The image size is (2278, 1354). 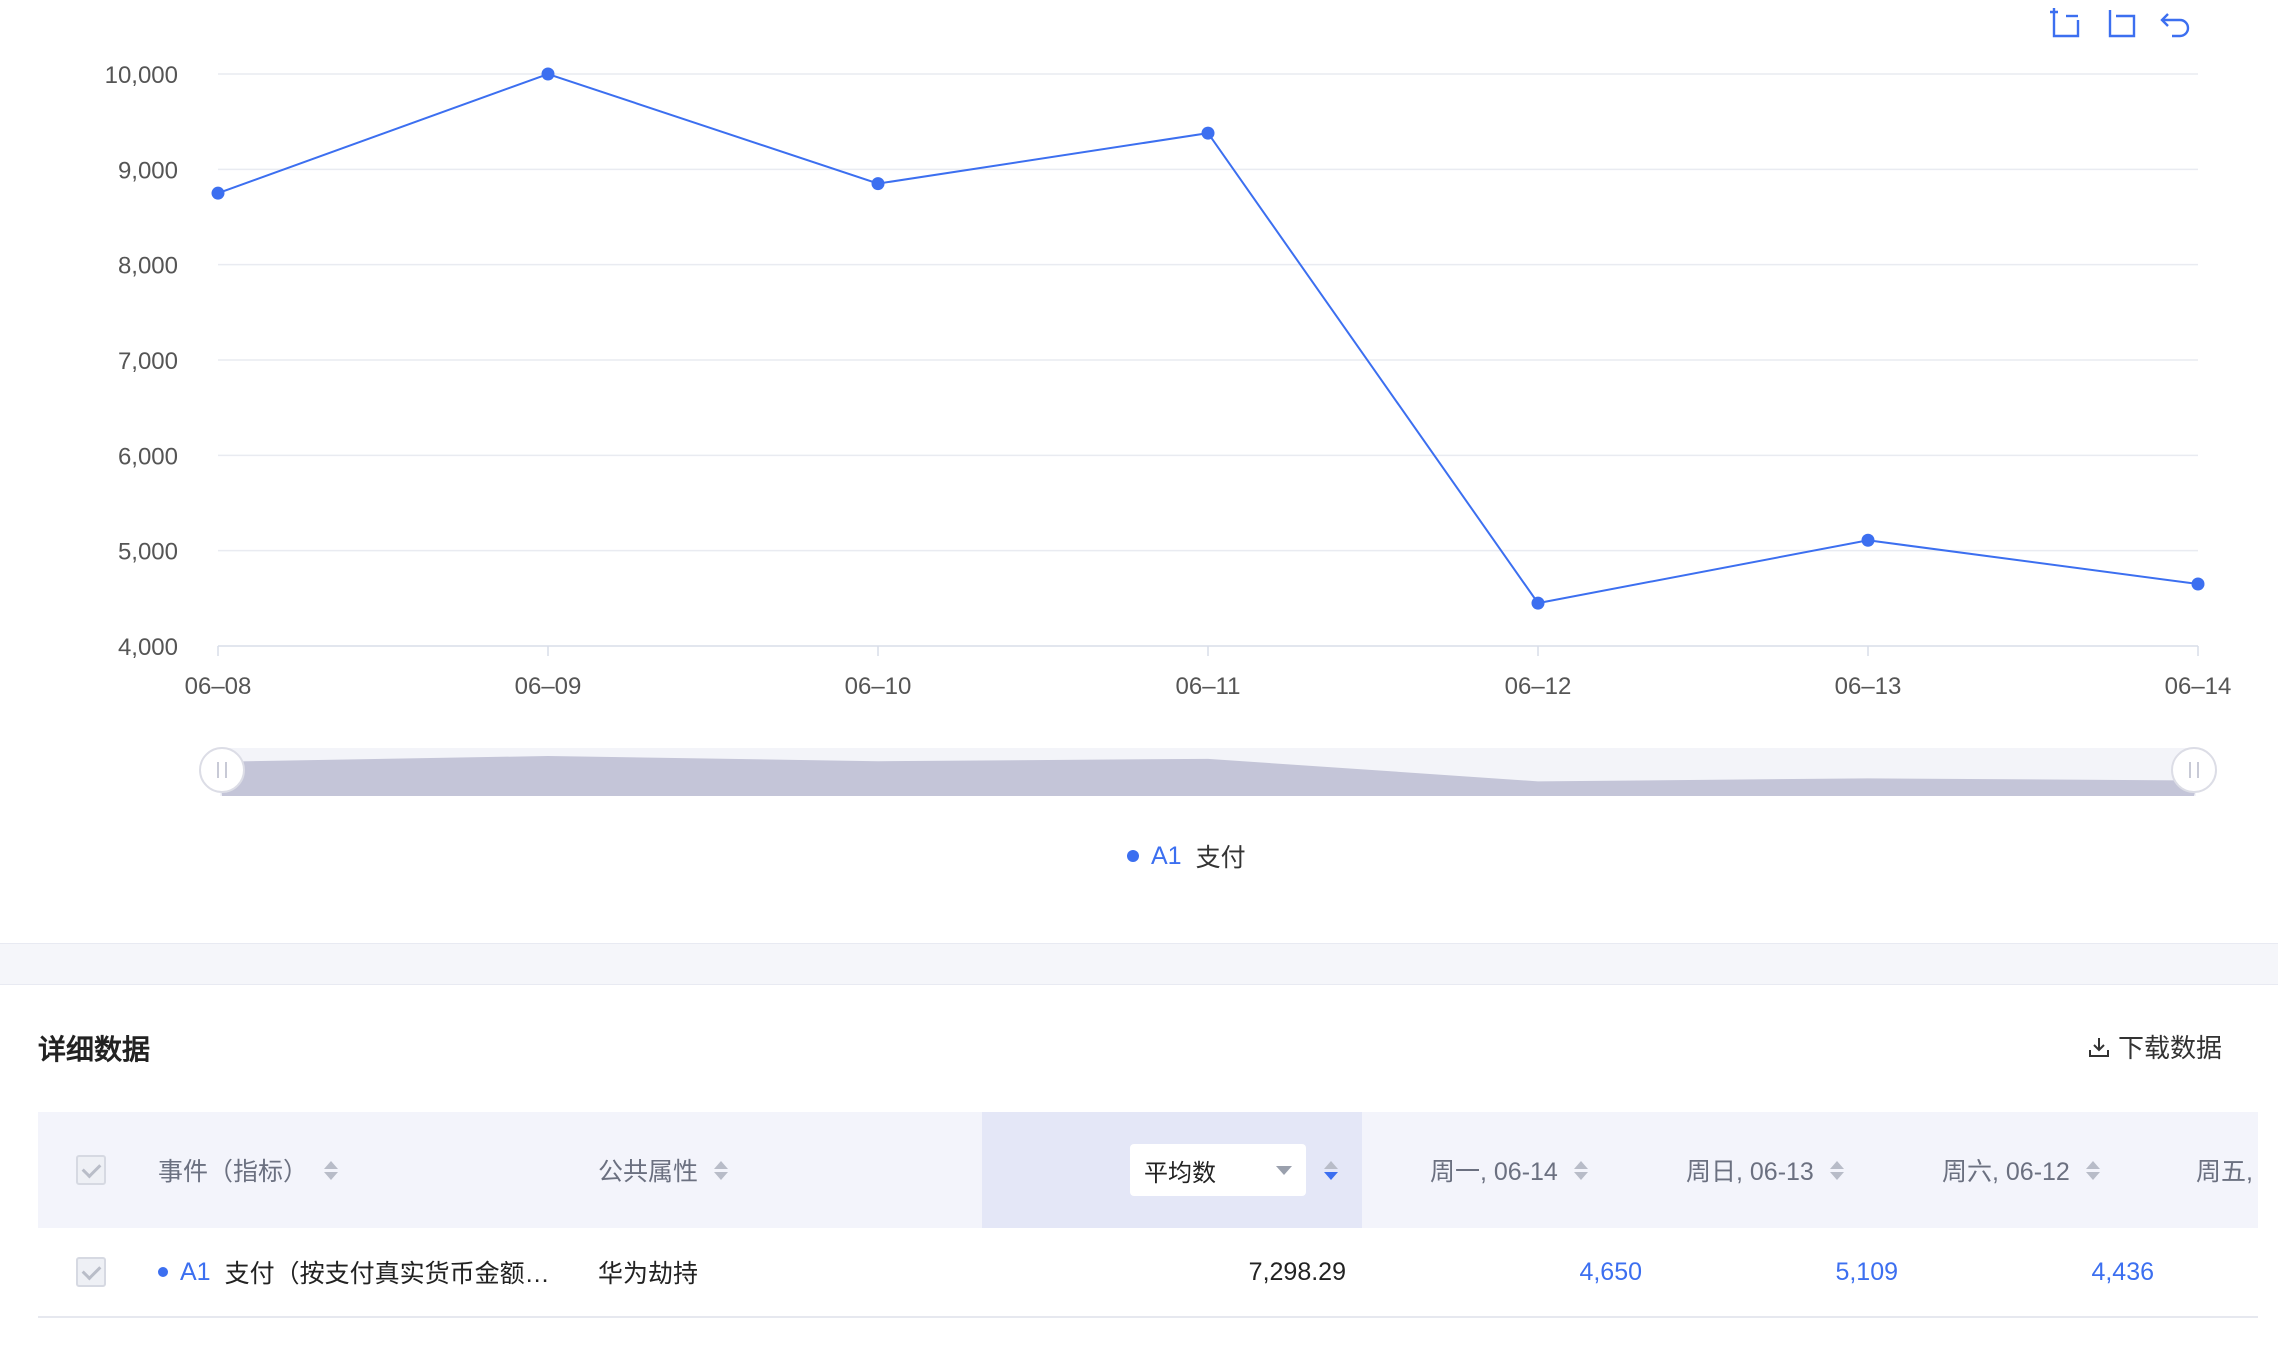 I want to click on x-tick-label: 06–09, so click(x=548, y=686).